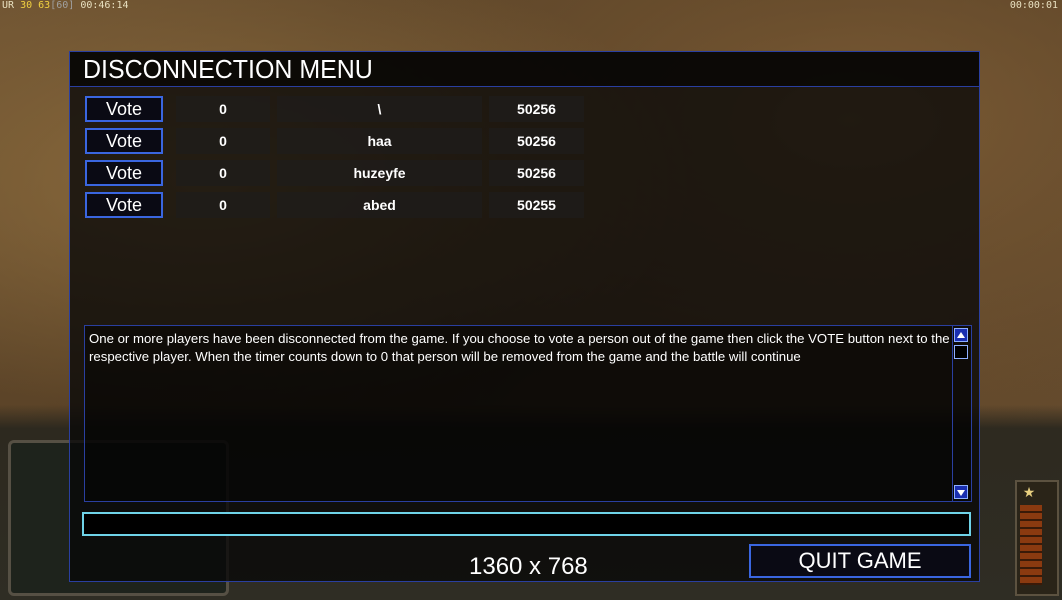  What do you see at coordinates (524, 69) in the screenshot?
I see `dialog-titlebar: DISCONNECTION MENU` at bounding box center [524, 69].